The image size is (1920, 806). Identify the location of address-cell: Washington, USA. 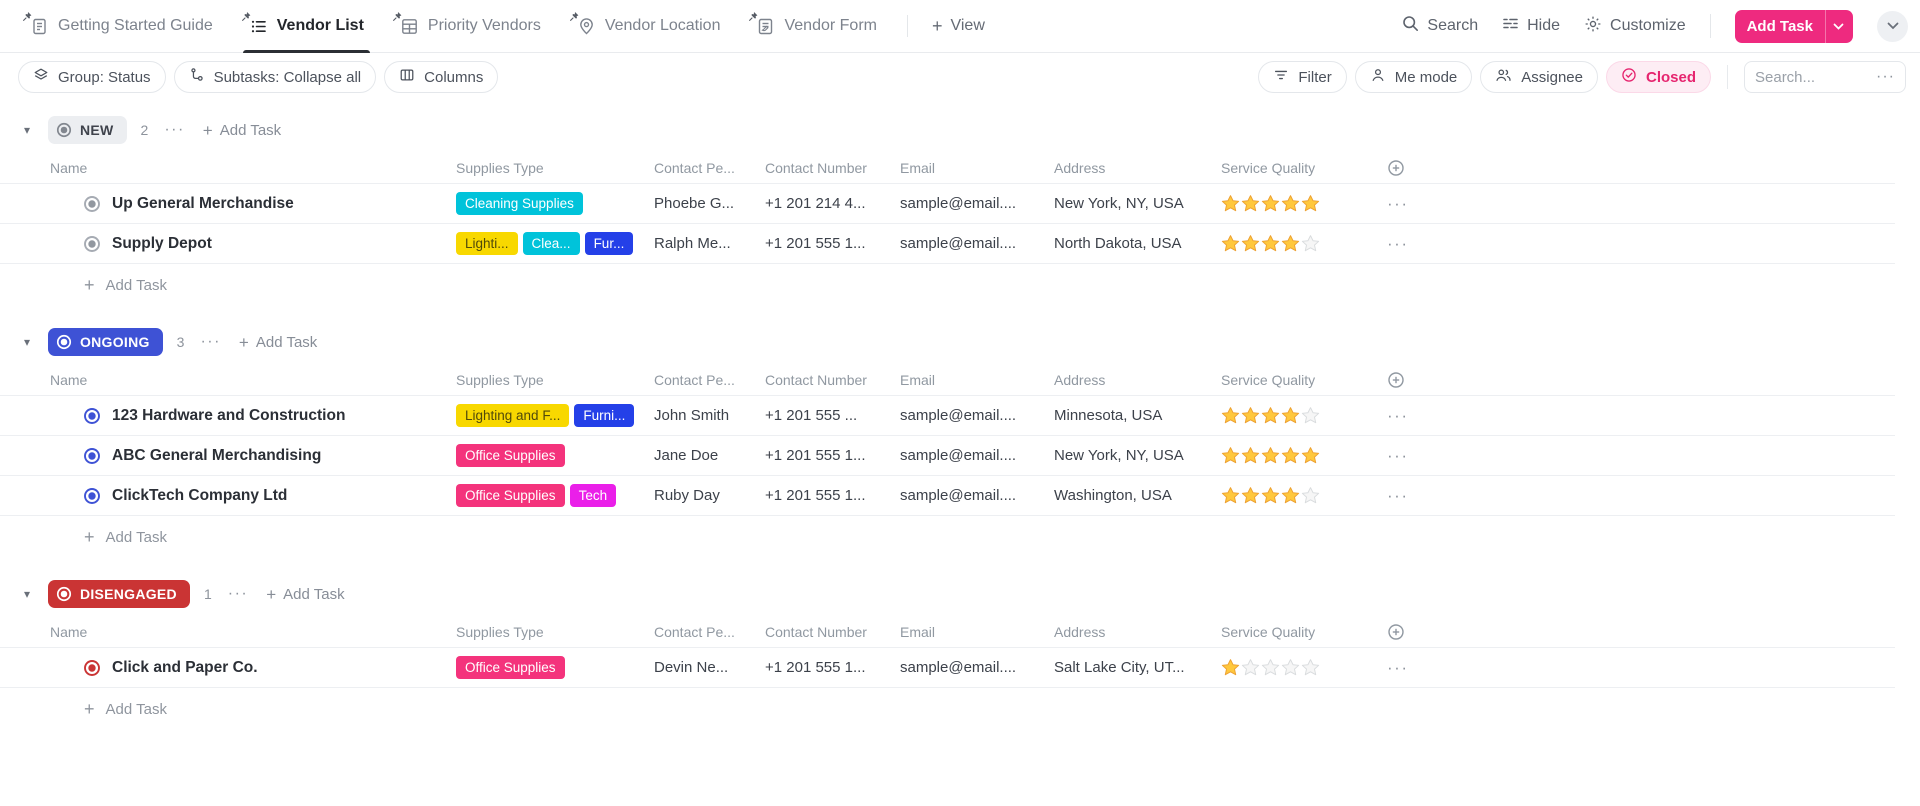
(1137, 495).